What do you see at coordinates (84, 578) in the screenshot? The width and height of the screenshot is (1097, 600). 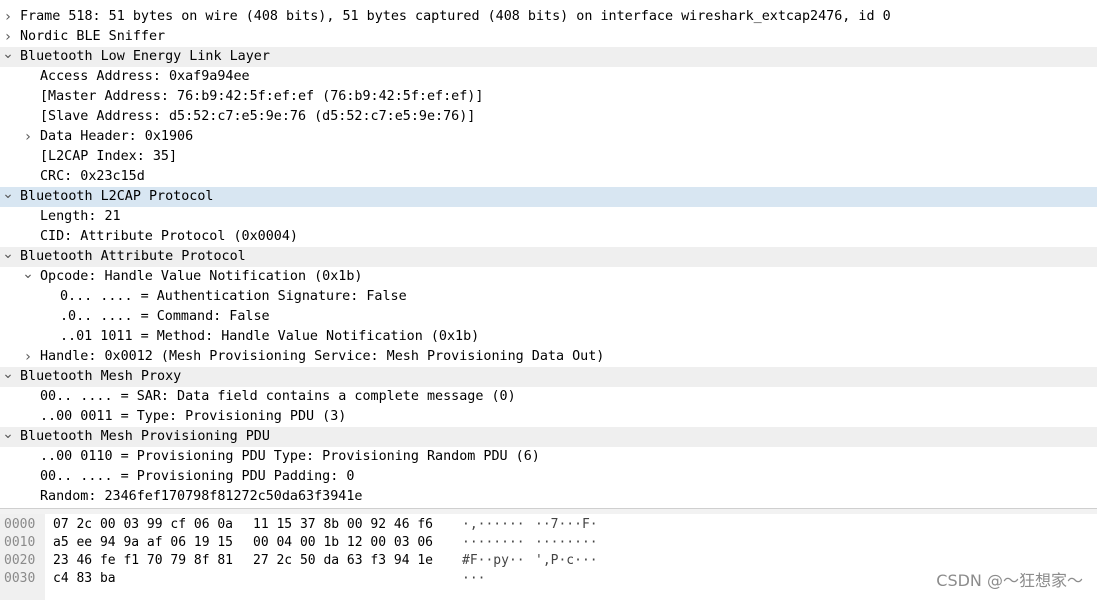 I see `hex-bytes-left: c4 83 ba` at bounding box center [84, 578].